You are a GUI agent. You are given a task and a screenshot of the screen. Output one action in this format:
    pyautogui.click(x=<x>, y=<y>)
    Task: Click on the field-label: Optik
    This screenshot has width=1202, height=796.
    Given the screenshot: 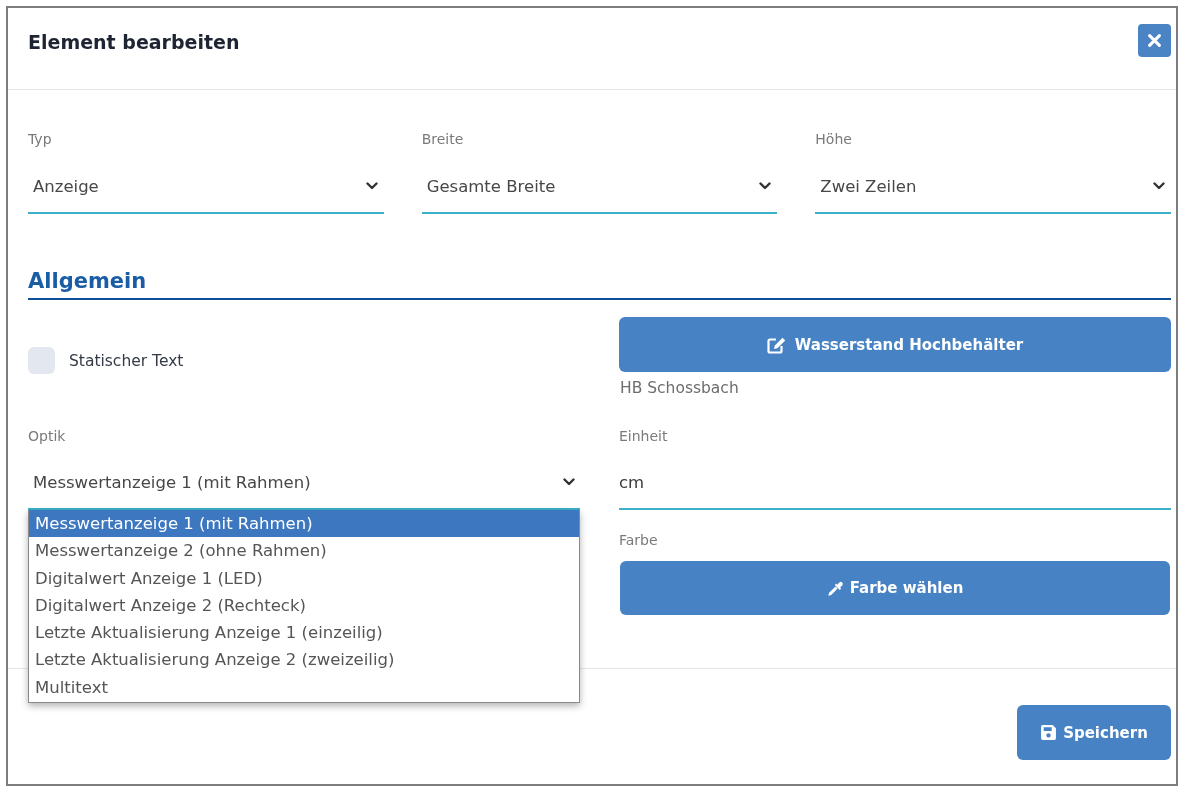 What is the action you would take?
    pyautogui.click(x=47, y=436)
    